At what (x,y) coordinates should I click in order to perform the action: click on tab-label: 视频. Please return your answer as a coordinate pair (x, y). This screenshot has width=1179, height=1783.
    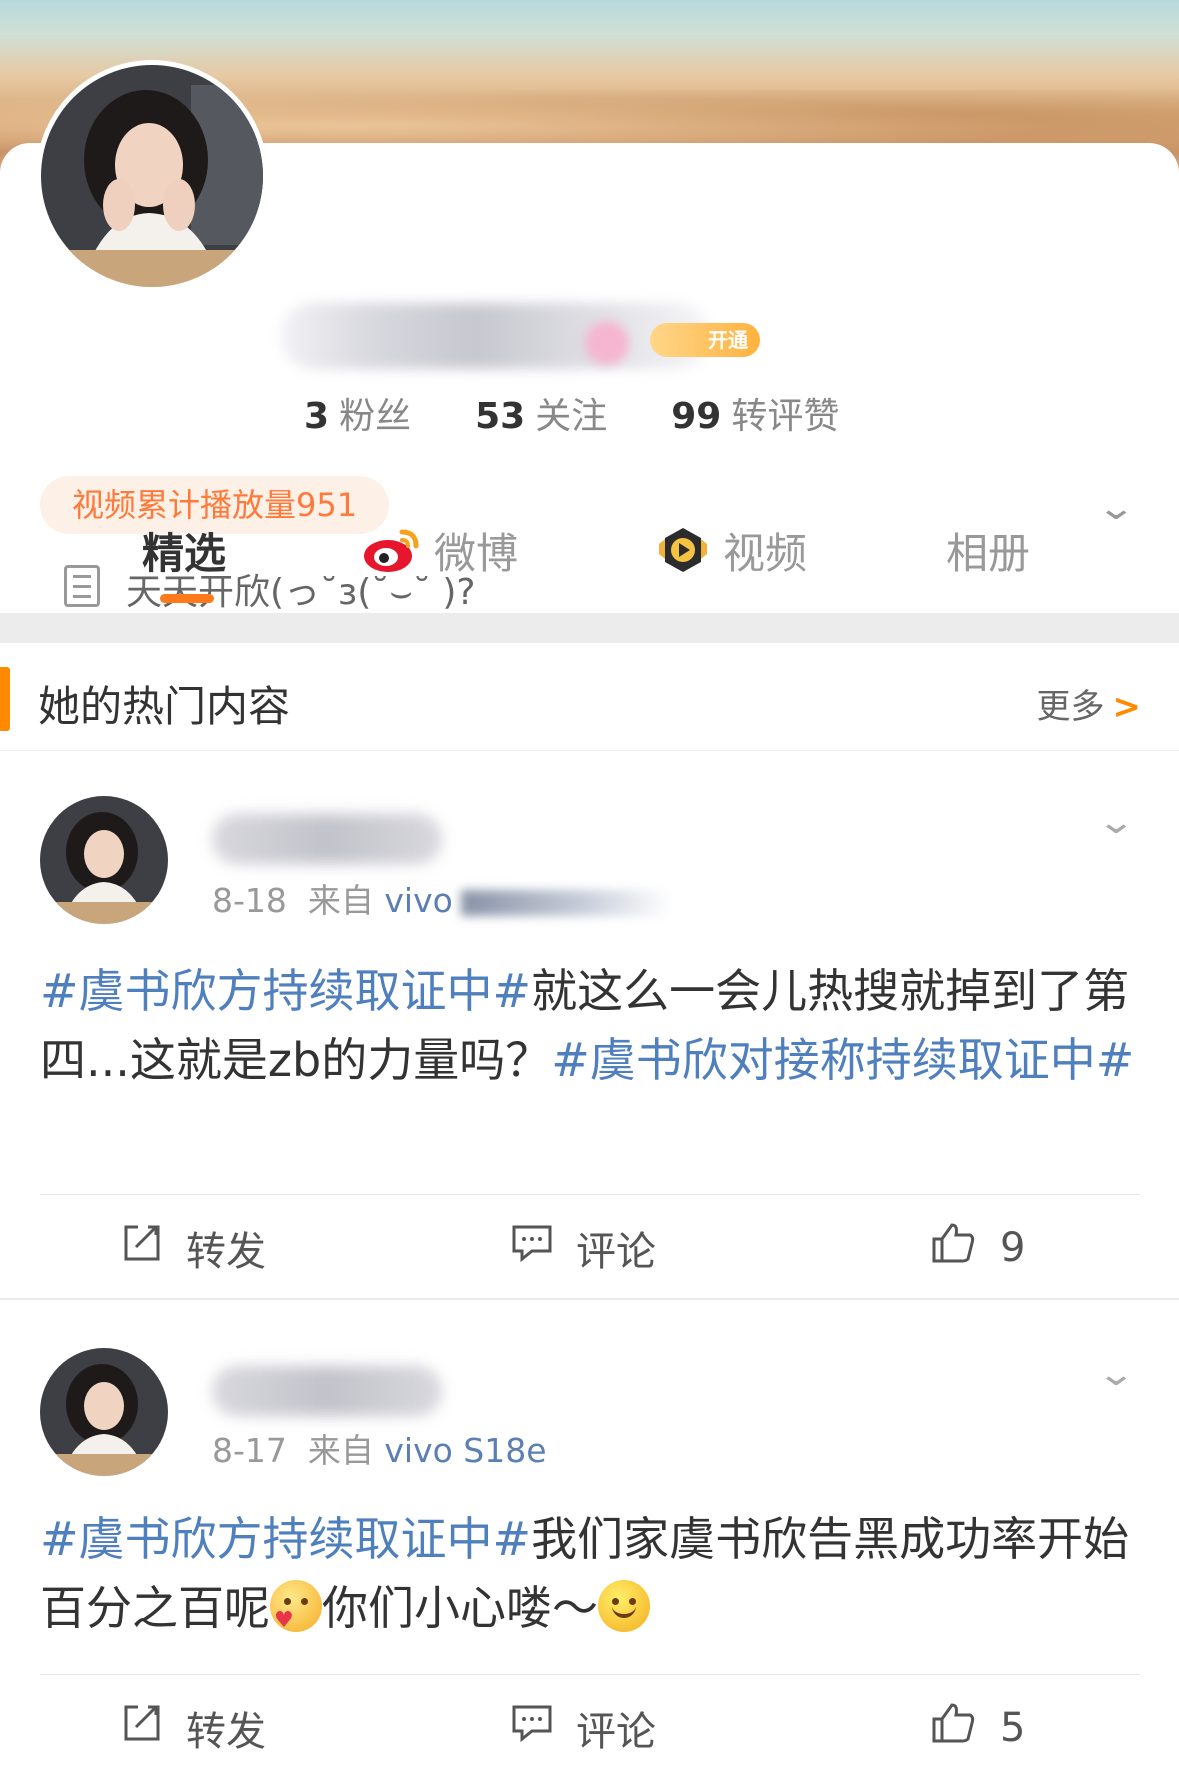
    Looking at the image, I should click on (765, 553).